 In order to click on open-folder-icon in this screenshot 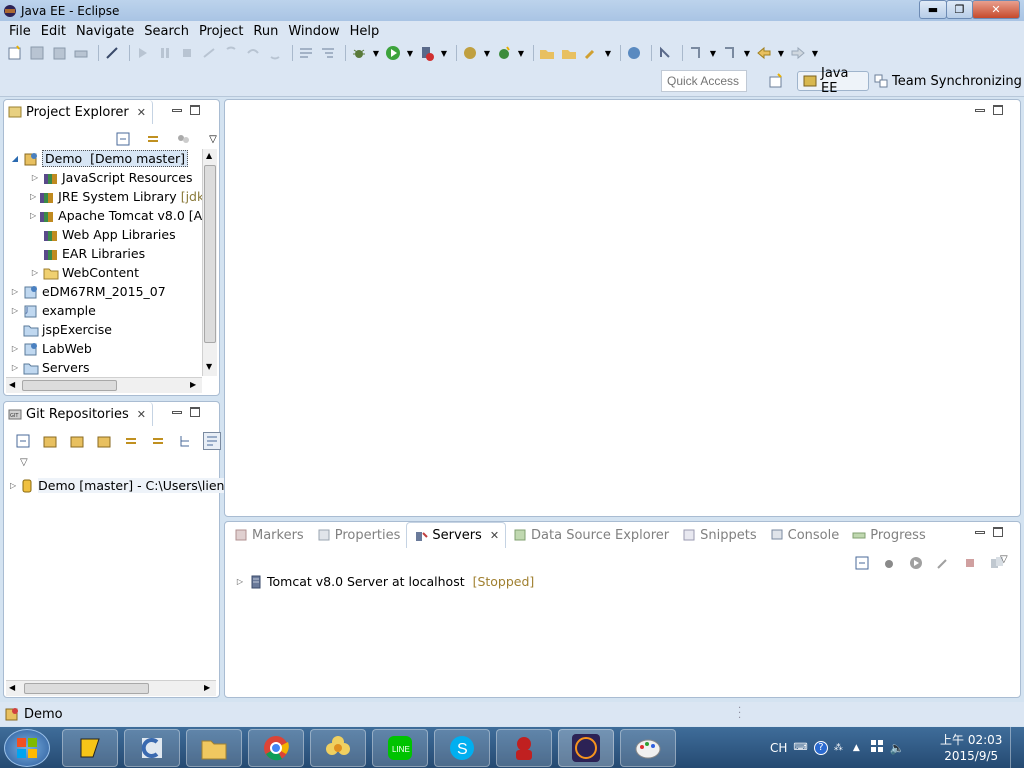, I will do `click(569, 53)`.